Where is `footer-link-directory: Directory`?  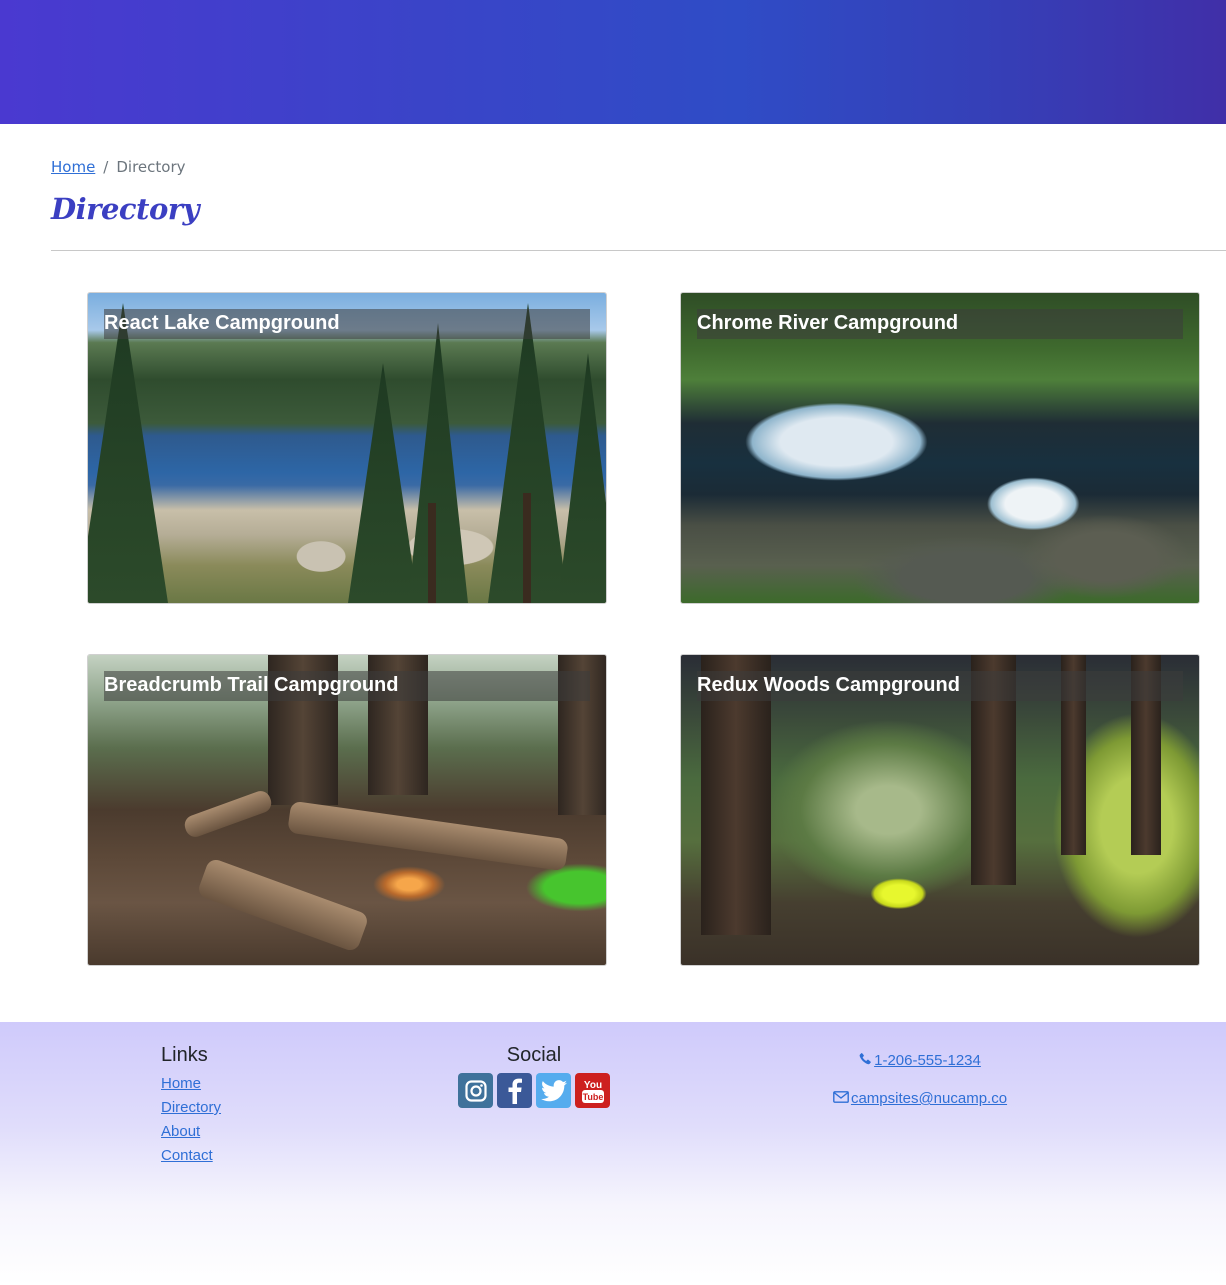 footer-link-directory: Directory is located at coordinates (191, 1107).